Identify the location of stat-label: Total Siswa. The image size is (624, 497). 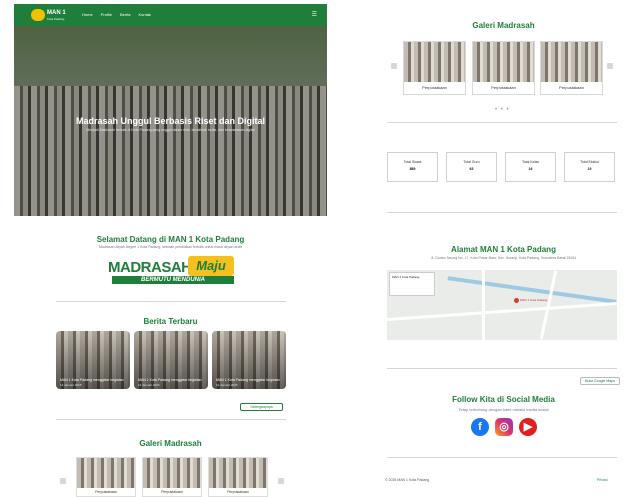
(412, 162).